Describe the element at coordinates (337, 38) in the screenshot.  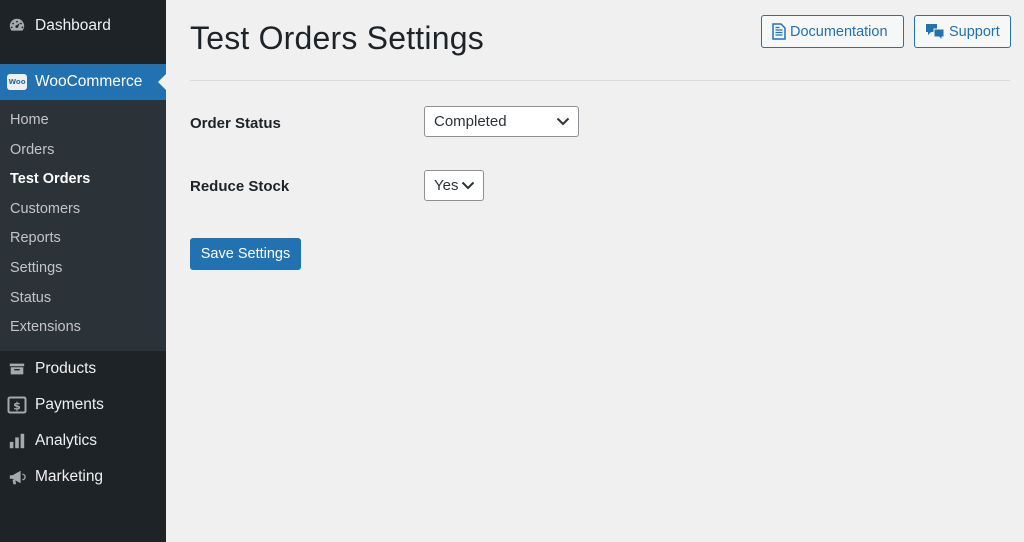
I see `page-title: Test Orders Settings` at that location.